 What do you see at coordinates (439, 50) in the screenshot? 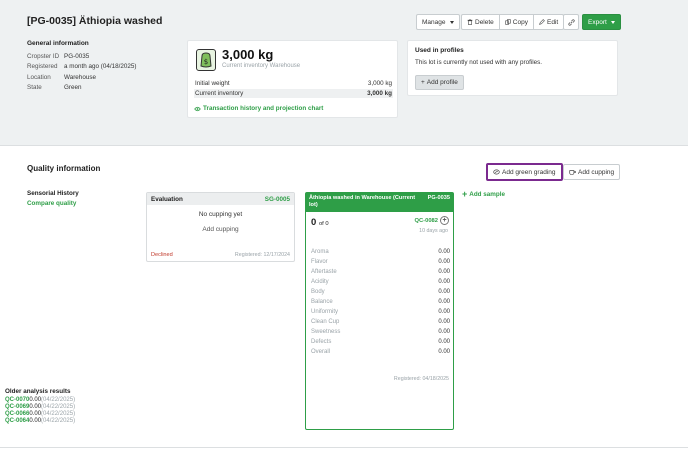
I see `profiles-heading: Used in profiles` at bounding box center [439, 50].